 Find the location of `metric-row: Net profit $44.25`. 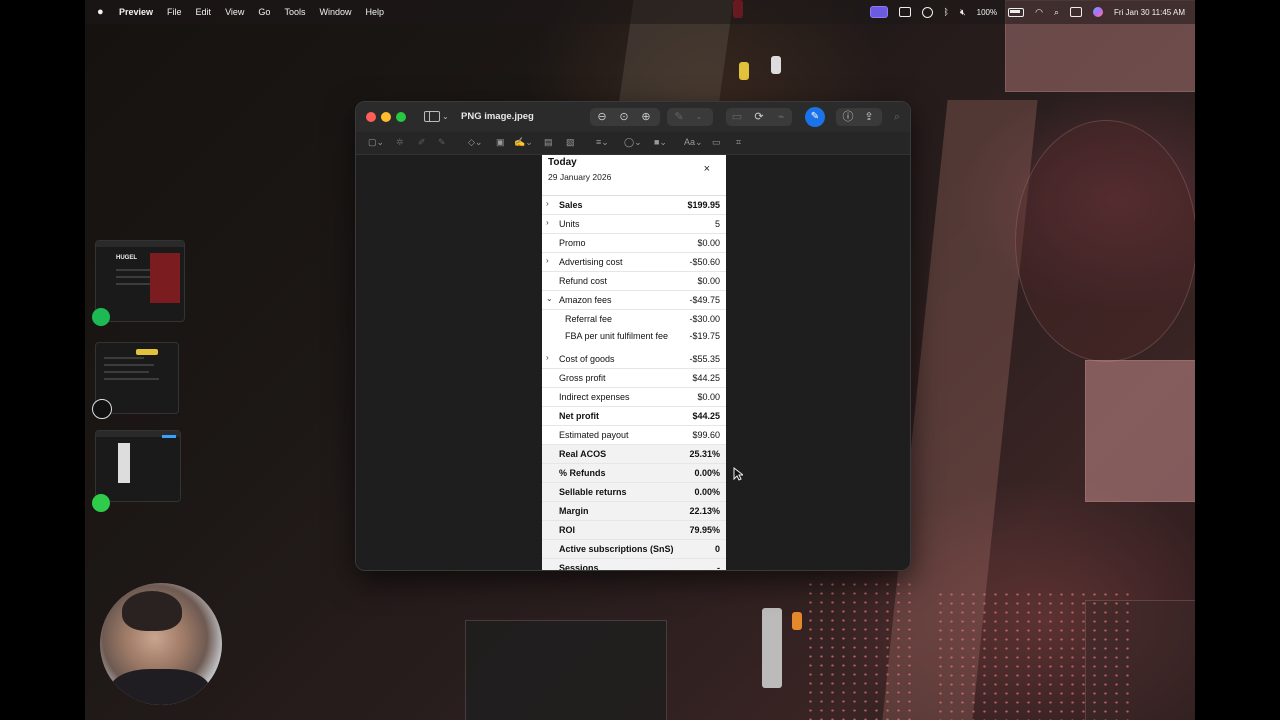

metric-row: Net profit $44.25 is located at coordinates (634, 416).